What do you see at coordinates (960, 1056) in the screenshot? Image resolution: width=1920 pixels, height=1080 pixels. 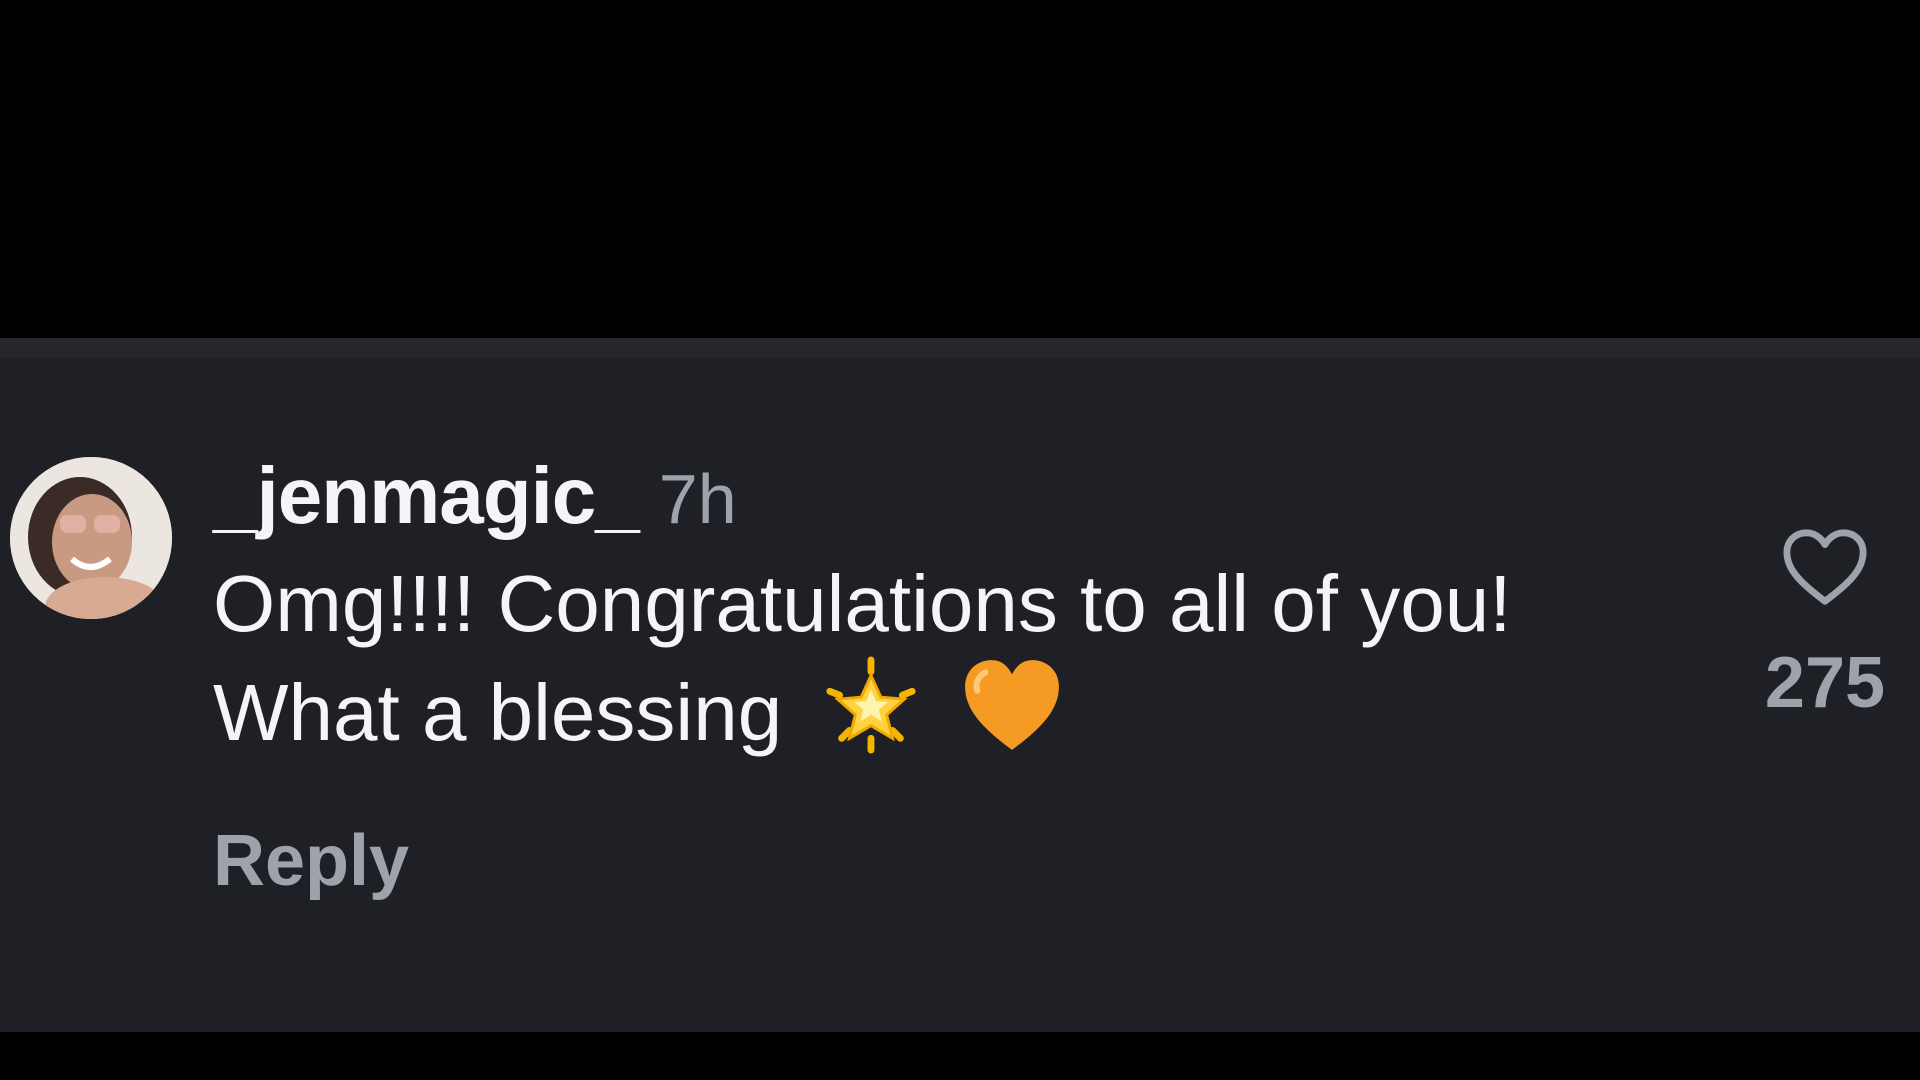 I see `bottom-black-area` at bounding box center [960, 1056].